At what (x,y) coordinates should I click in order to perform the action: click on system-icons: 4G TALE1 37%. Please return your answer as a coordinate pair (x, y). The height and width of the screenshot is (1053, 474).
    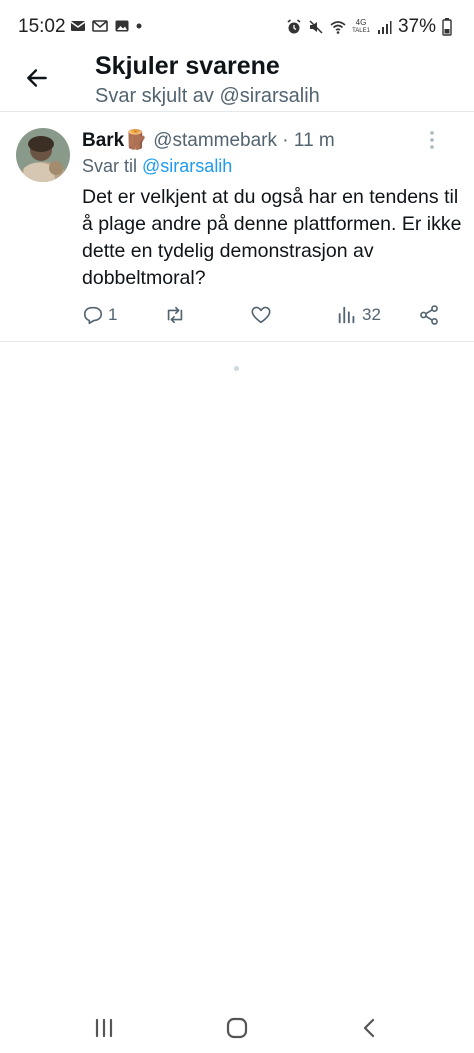
    Looking at the image, I should click on (369, 27).